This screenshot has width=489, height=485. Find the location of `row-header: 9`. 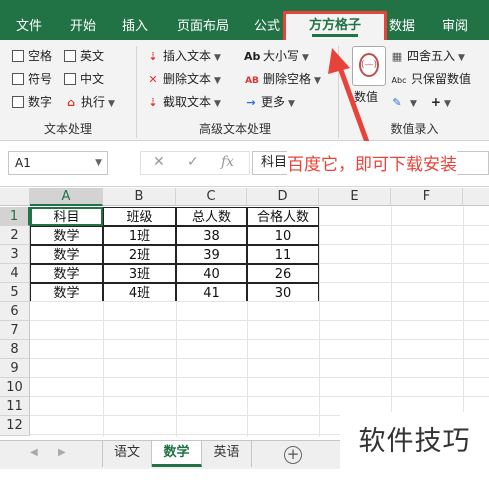

row-header: 9 is located at coordinates (15, 368).